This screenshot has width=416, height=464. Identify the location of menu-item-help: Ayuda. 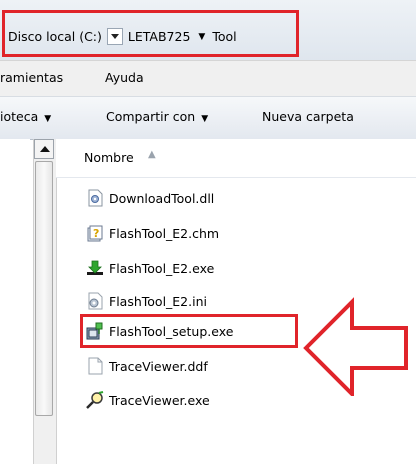
(124, 77).